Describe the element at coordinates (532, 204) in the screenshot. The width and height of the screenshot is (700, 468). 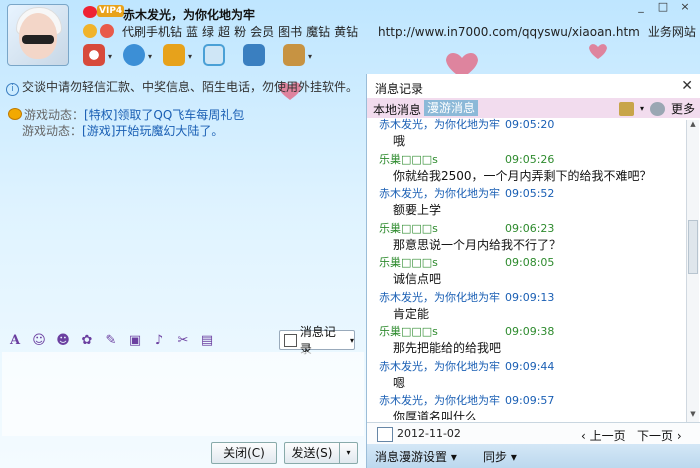
I see `message-item: 赤木发光，为你化地为牢 09:05:52 额要上学` at that location.